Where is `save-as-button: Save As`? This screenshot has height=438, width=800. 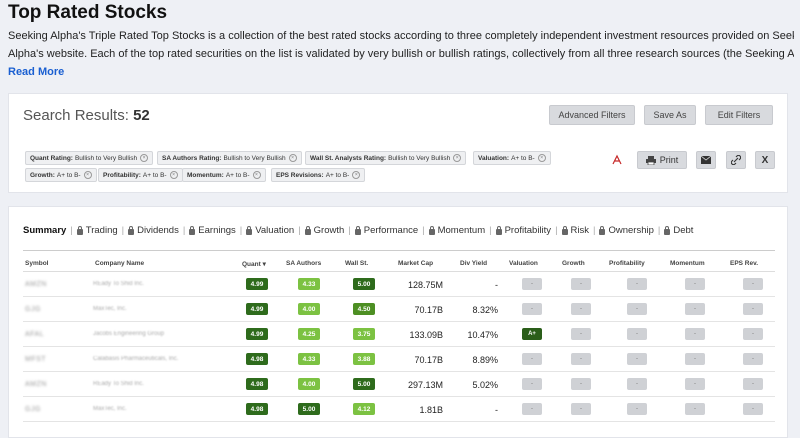 save-as-button: Save As is located at coordinates (670, 115).